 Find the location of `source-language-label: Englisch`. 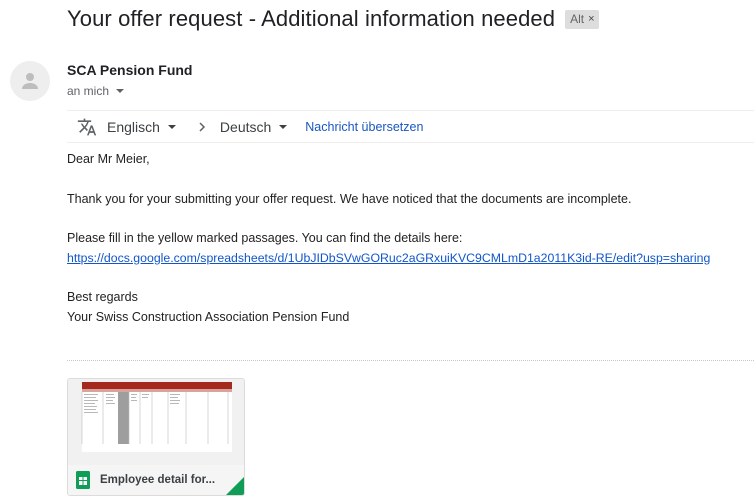

source-language-label: Englisch is located at coordinates (133, 126).